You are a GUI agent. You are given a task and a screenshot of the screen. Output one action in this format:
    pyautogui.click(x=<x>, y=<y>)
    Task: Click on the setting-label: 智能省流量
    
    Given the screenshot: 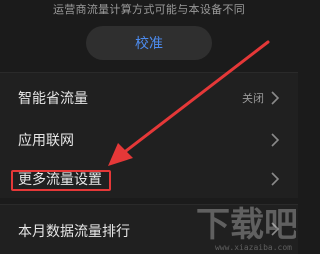 What is the action you would take?
    pyautogui.click(x=53, y=99)
    